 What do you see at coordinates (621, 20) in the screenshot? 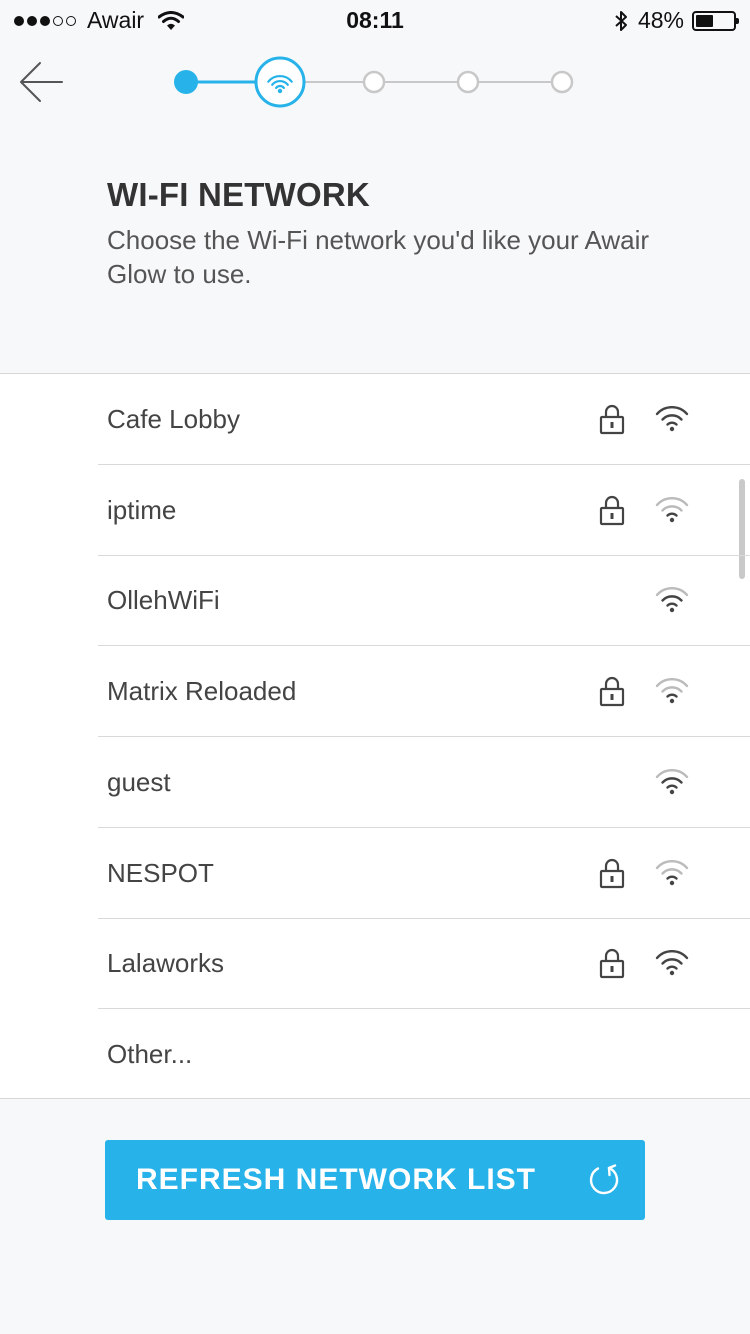
I see `bluetooth-icon` at bounding box center [621, 20].